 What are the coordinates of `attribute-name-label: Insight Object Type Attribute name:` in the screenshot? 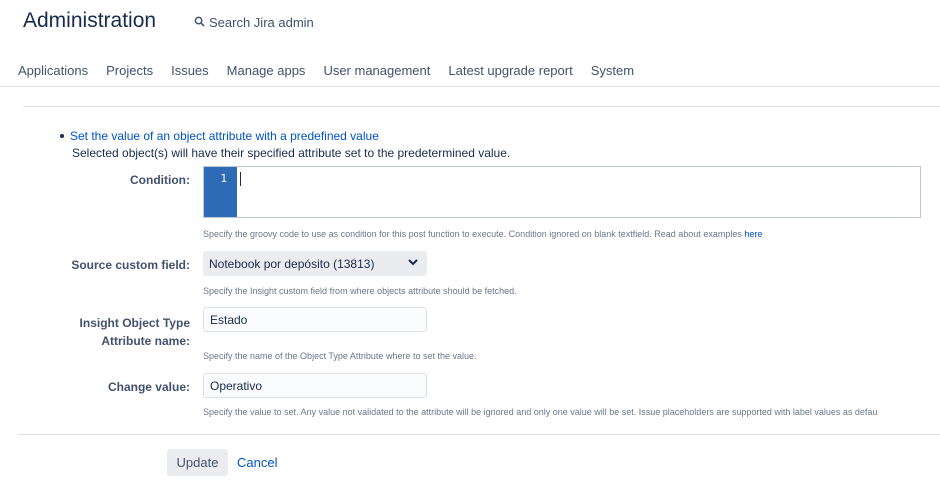 It's located at (105, 332).